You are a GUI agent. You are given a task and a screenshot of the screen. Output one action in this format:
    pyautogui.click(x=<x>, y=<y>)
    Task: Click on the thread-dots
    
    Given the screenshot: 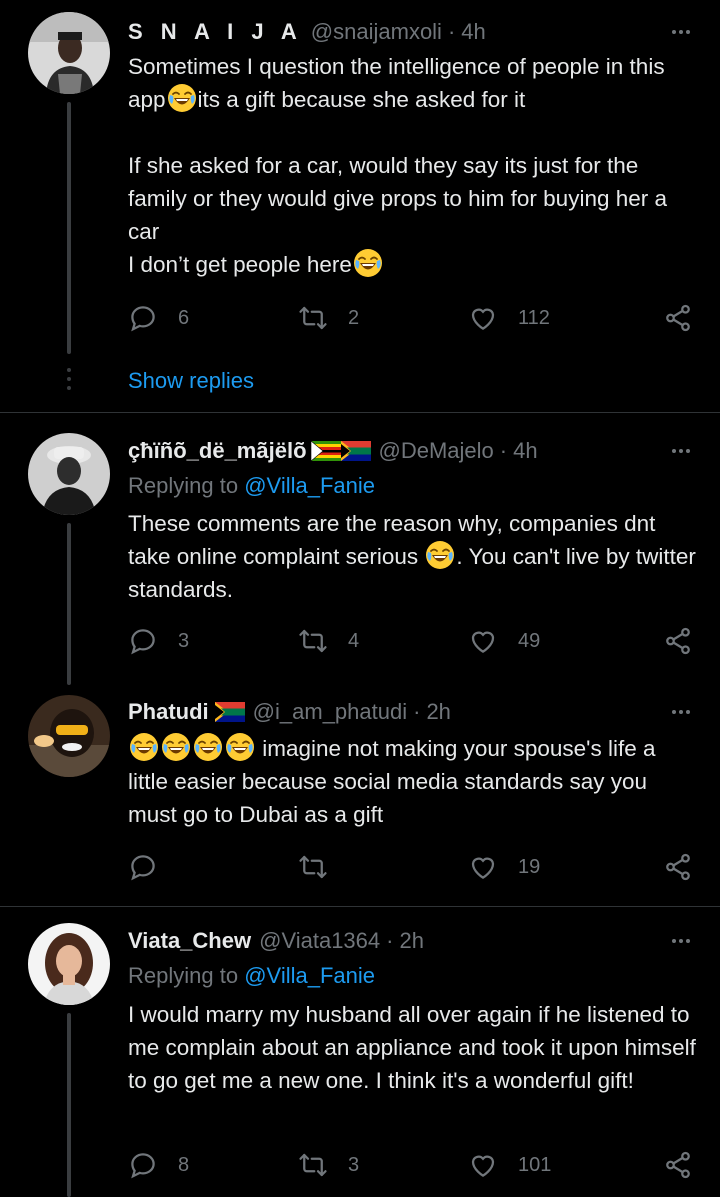 What is the action you would take?
    pyautogui.click(x=69, y=381)
    